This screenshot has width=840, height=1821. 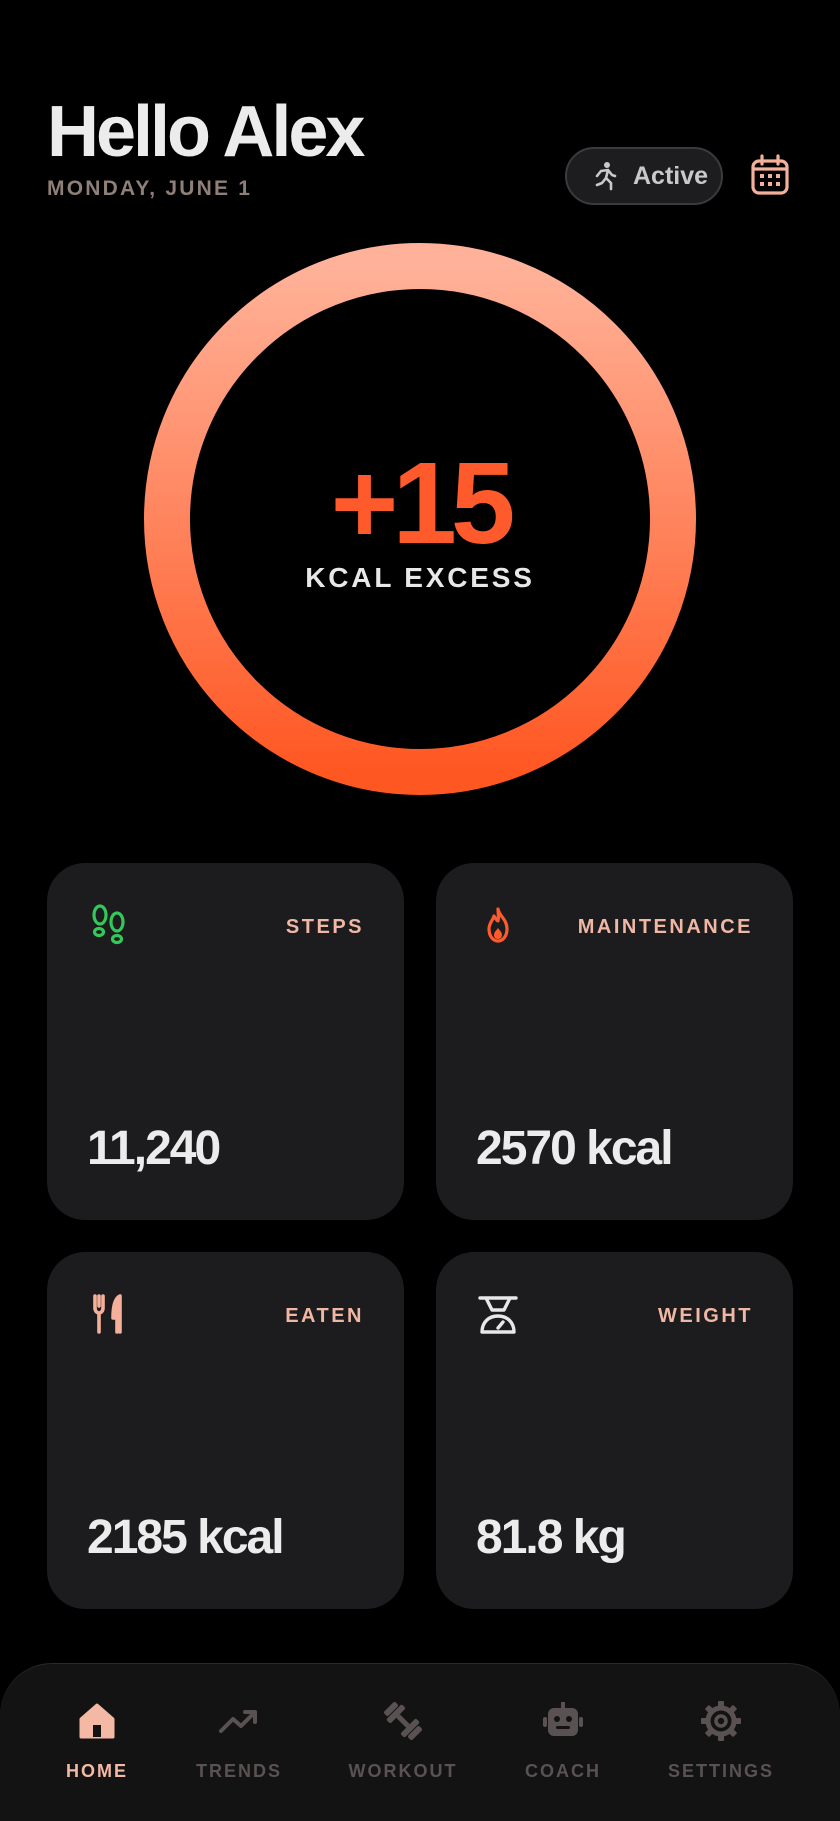 I want to click on scale-icon, so click(x=498, y=1315).